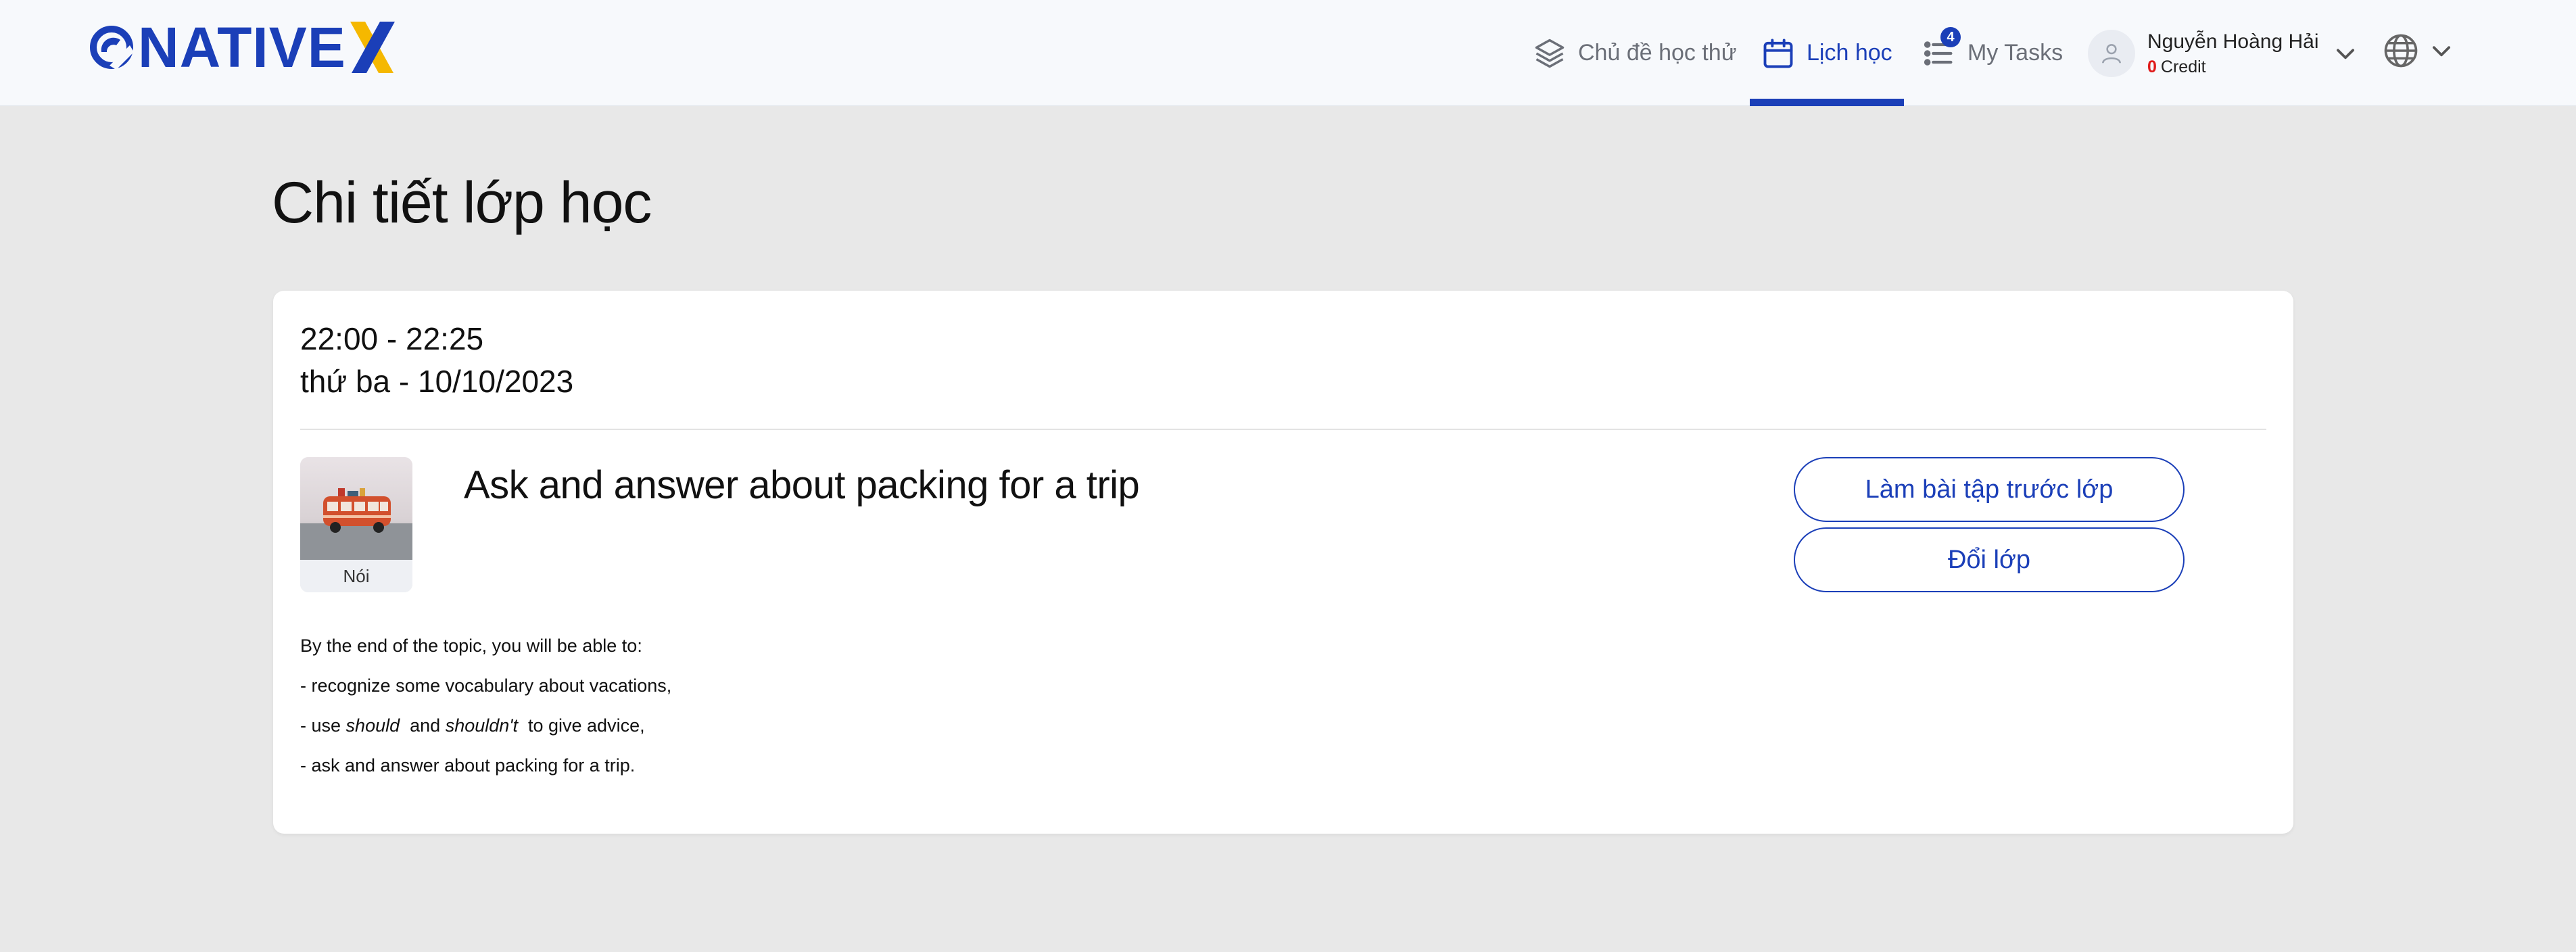  I want to click on nav-tab-trial-topics: Chủ đề học thử, so click(1634, 53).